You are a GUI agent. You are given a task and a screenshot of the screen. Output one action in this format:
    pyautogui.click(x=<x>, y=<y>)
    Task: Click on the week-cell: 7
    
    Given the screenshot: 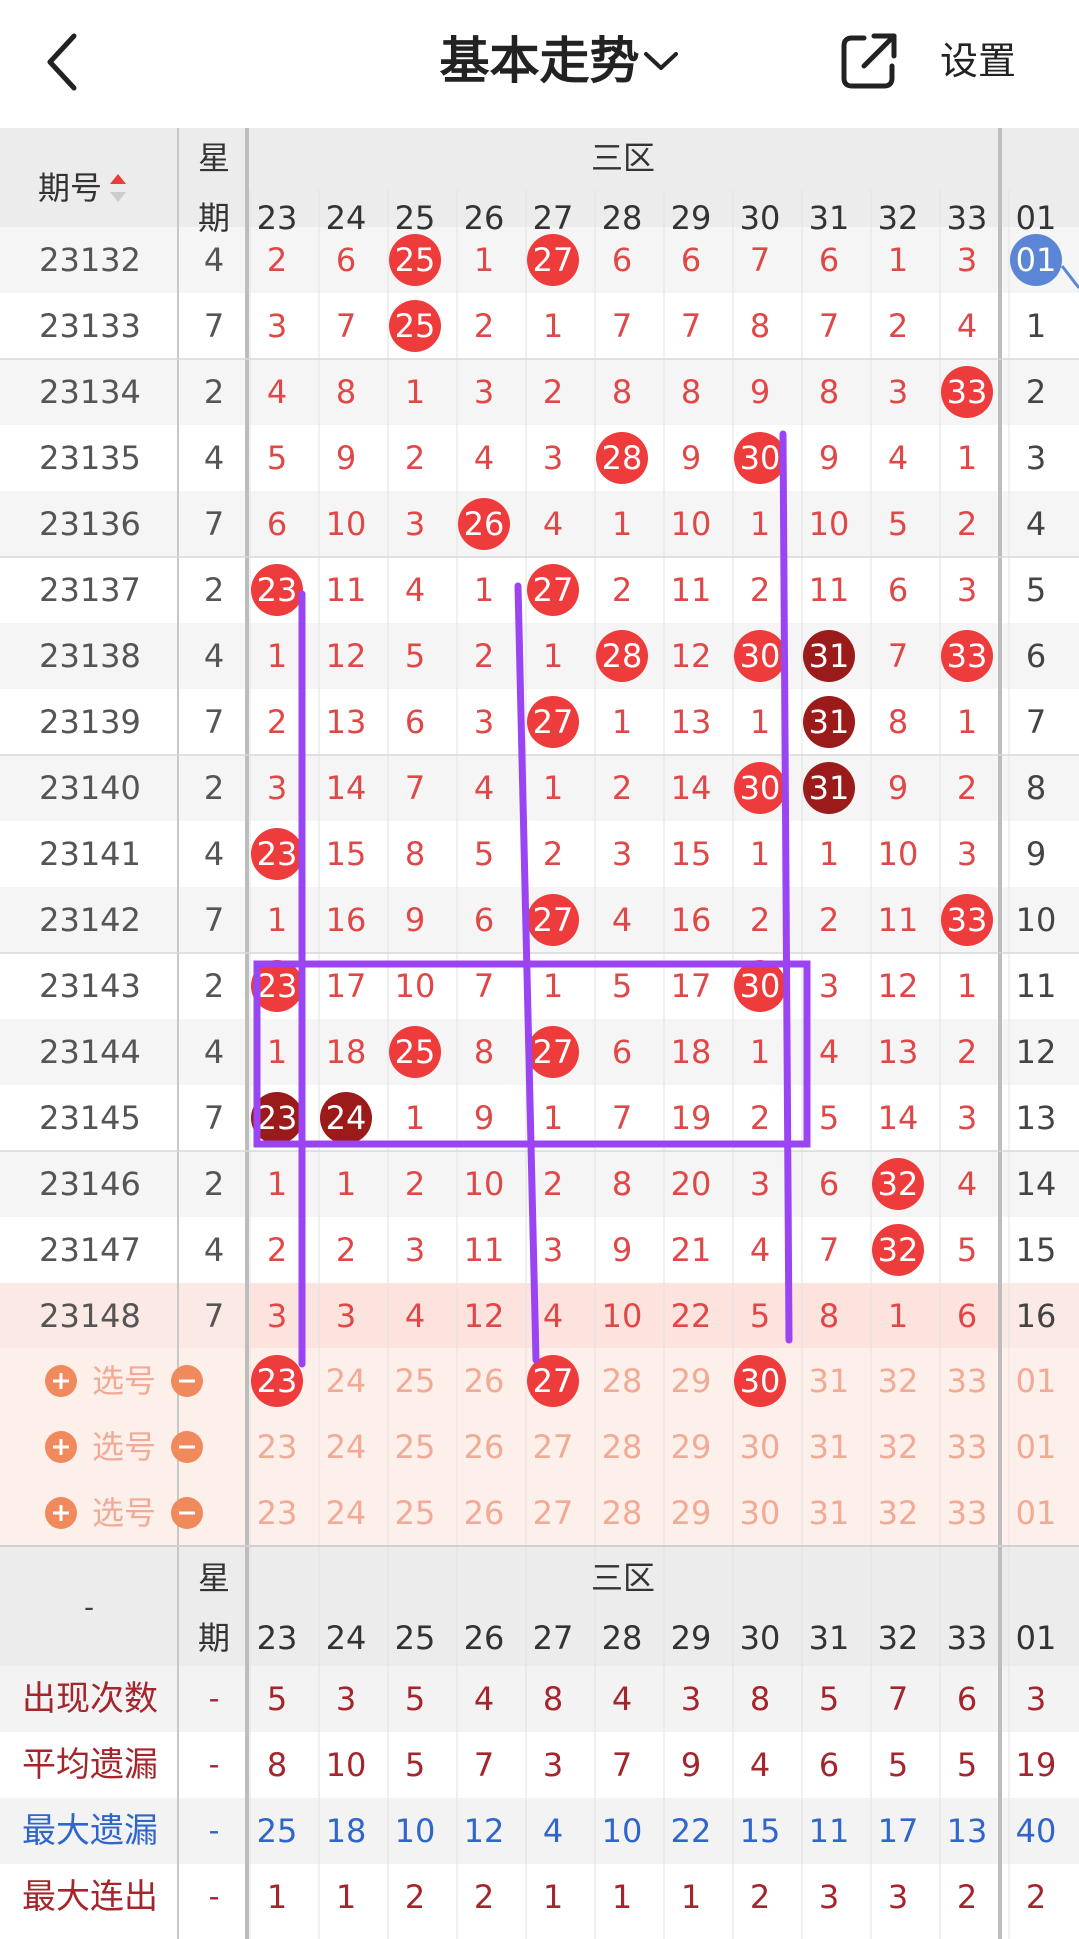 What is the action you would take?
    pyautogui.click(x=214, y=920)
    